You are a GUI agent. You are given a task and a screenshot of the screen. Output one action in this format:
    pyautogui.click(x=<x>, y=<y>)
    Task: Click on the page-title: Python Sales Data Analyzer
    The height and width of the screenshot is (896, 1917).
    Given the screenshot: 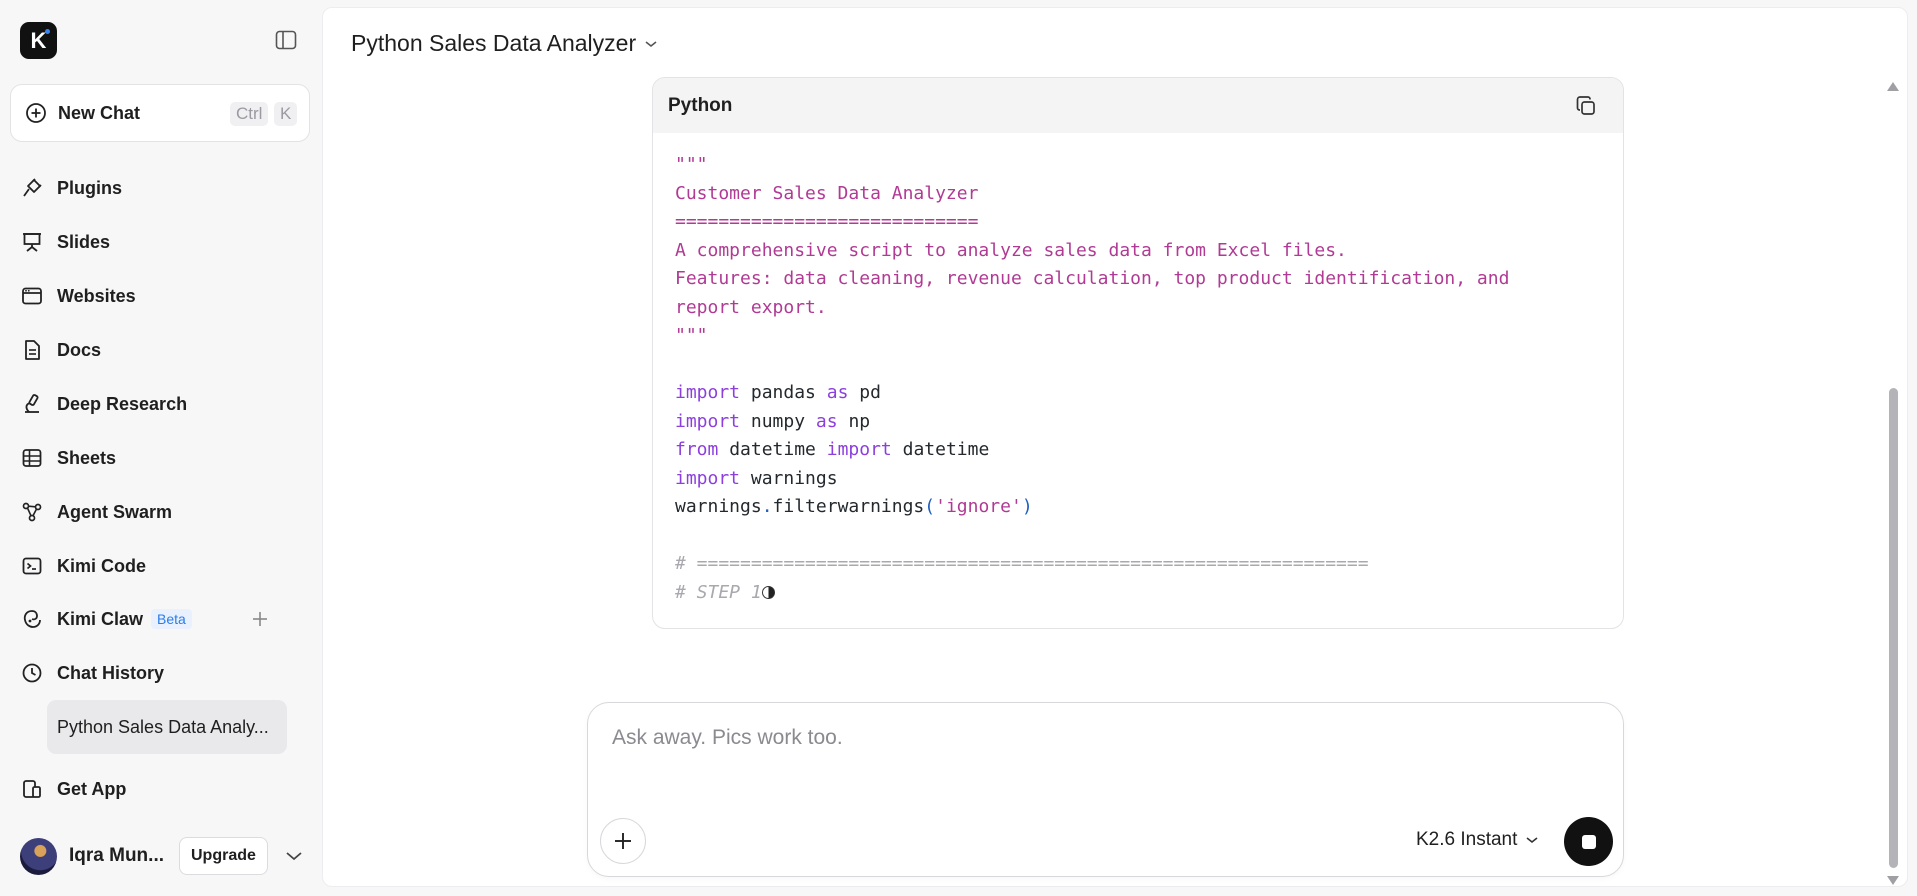 What is the action you would take?
    pyautogui.click(x=494, y=43)
    